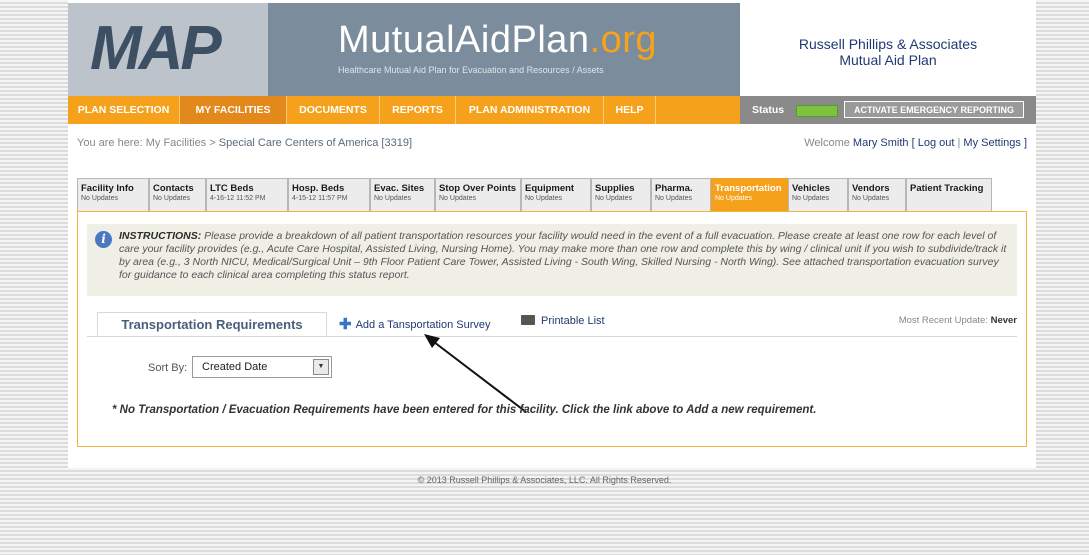 The height and width of the screenshot is (555, 1089). I want to click on status-area: Status Activate Emergency Reporting, so click(888, 110).